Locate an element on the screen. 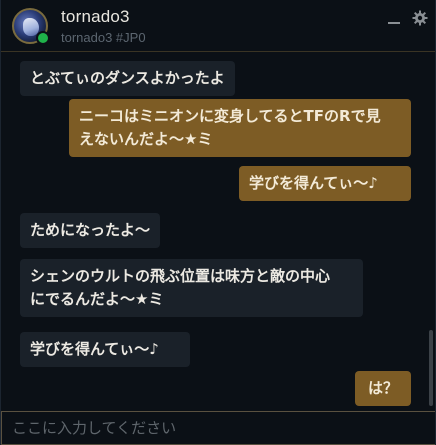 The width and height of the screenshot is (436, 445). message-sent: は？ is located at coordinates (383, 388).